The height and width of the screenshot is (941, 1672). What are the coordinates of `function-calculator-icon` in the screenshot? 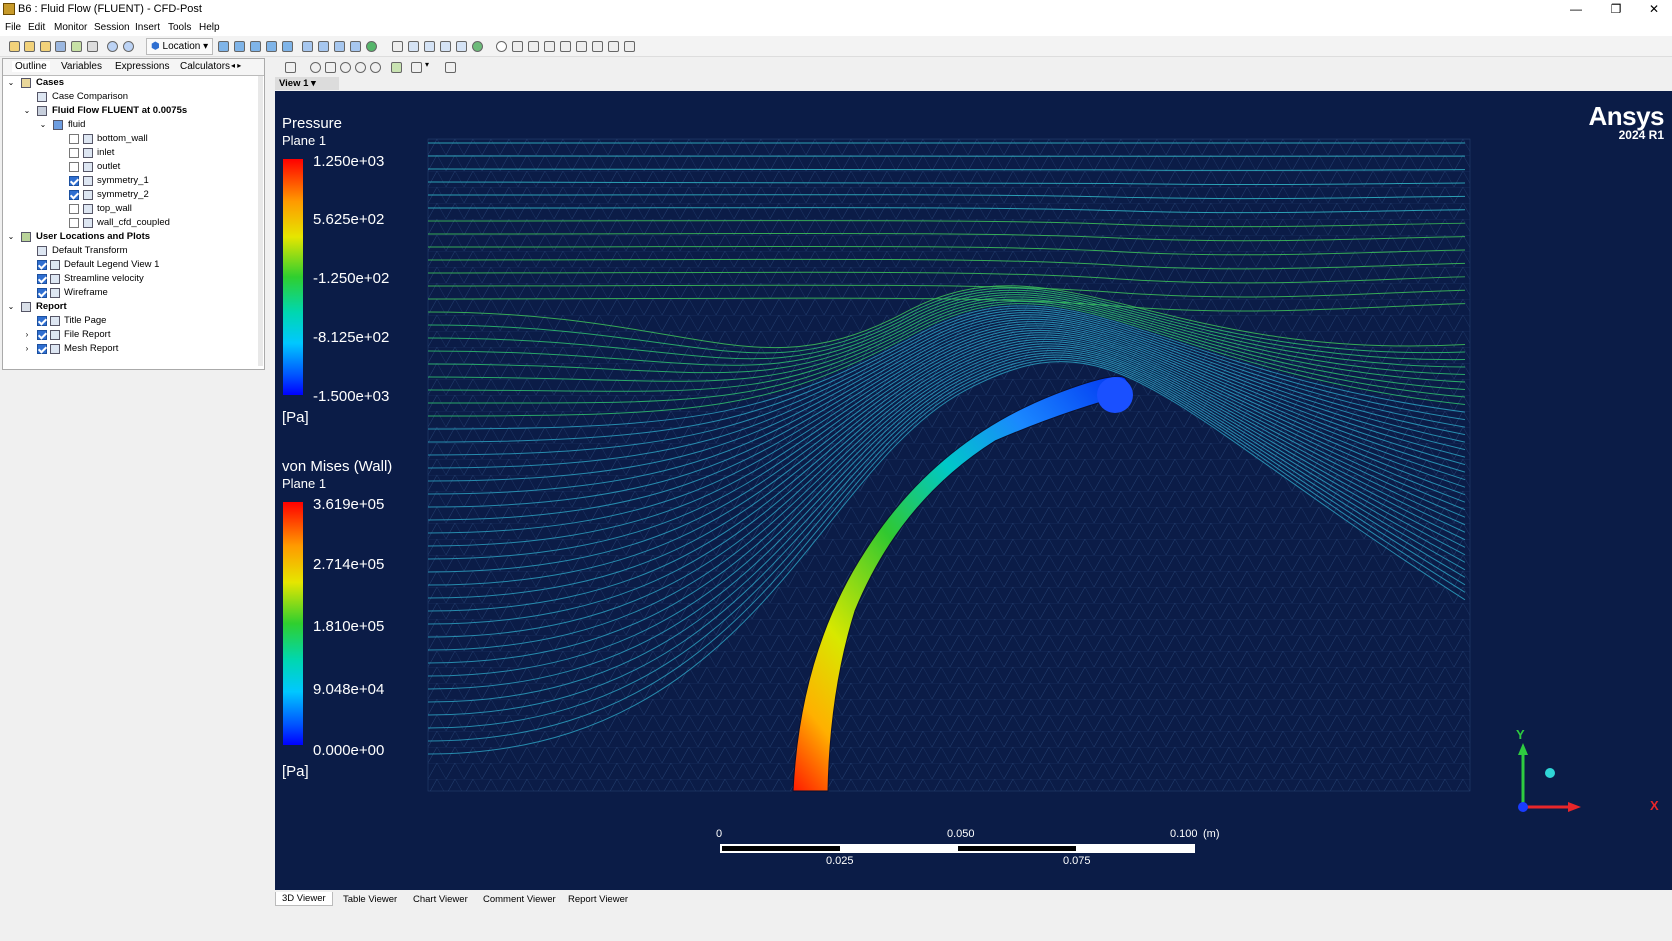 It's located at (549, 46).